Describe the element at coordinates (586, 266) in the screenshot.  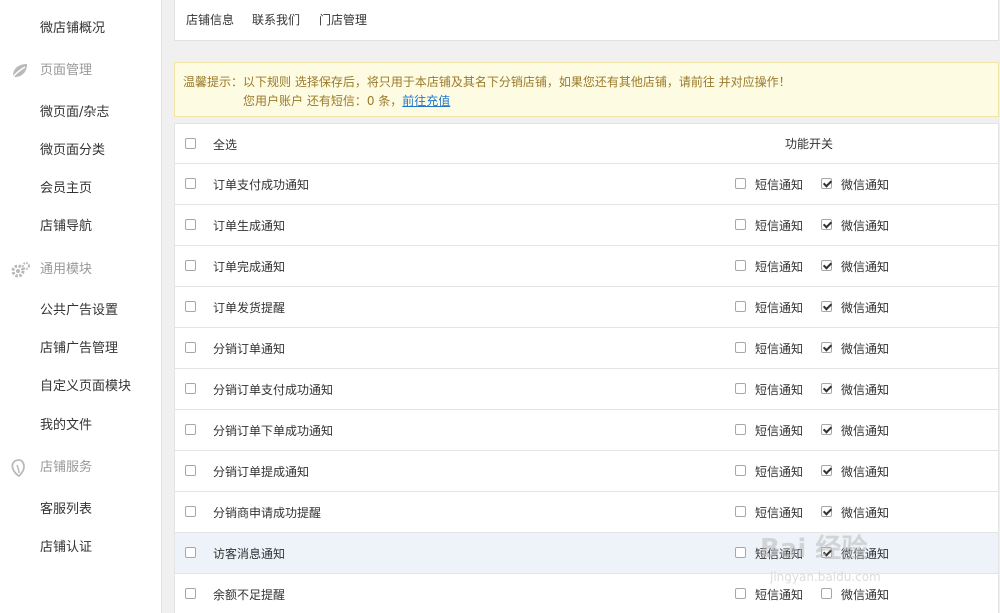
I see `table-row: 订单完成通知 短信通知 微信通知` at that location.